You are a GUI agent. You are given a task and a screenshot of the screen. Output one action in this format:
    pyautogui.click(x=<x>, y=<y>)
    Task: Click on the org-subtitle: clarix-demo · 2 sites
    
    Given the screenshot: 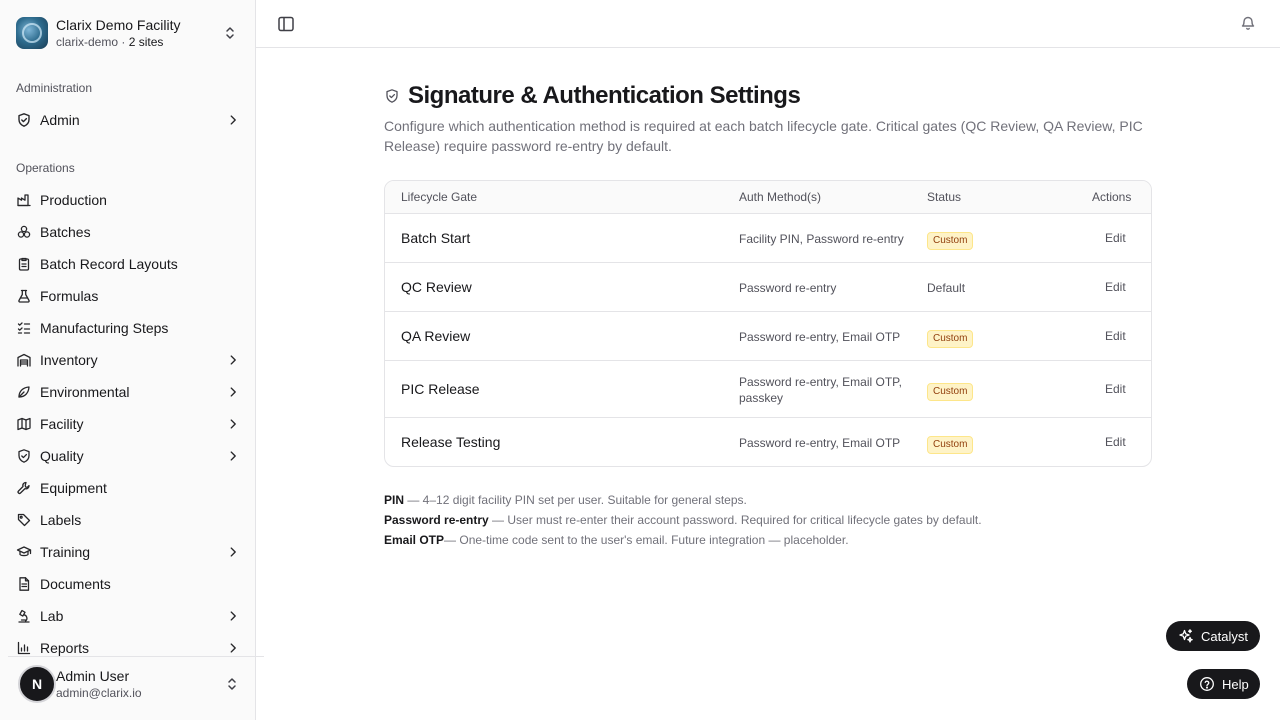 What is the action you would take?
    pyautogui.click(x=110, y=41)
    